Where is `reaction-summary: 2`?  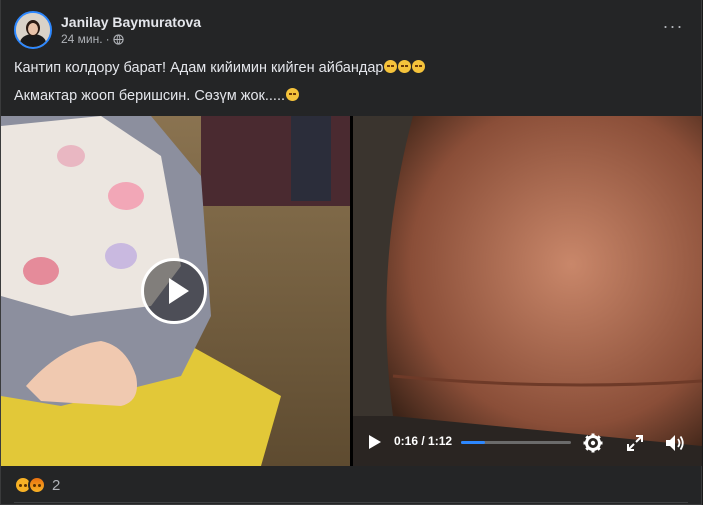
reaction-summary: 2 is located at coordinates (37, 485).